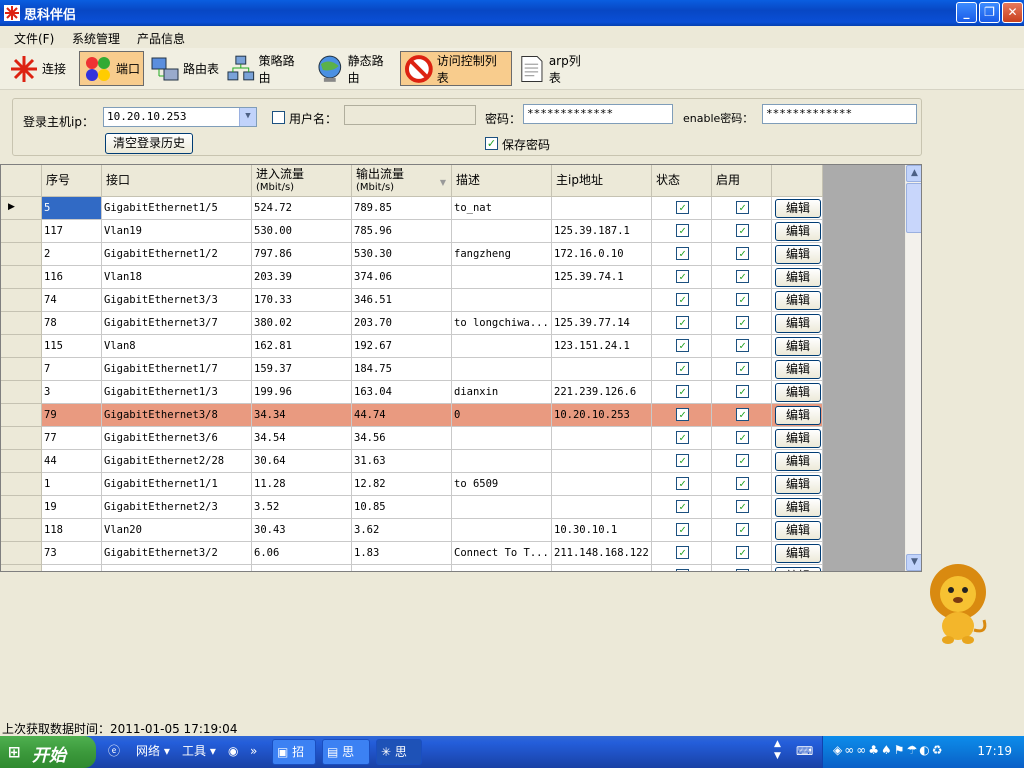  Describe the element at coordinates (177, 553) in the screenshot. I see `cell-interface: GigabitEthernet3/2` at that location.